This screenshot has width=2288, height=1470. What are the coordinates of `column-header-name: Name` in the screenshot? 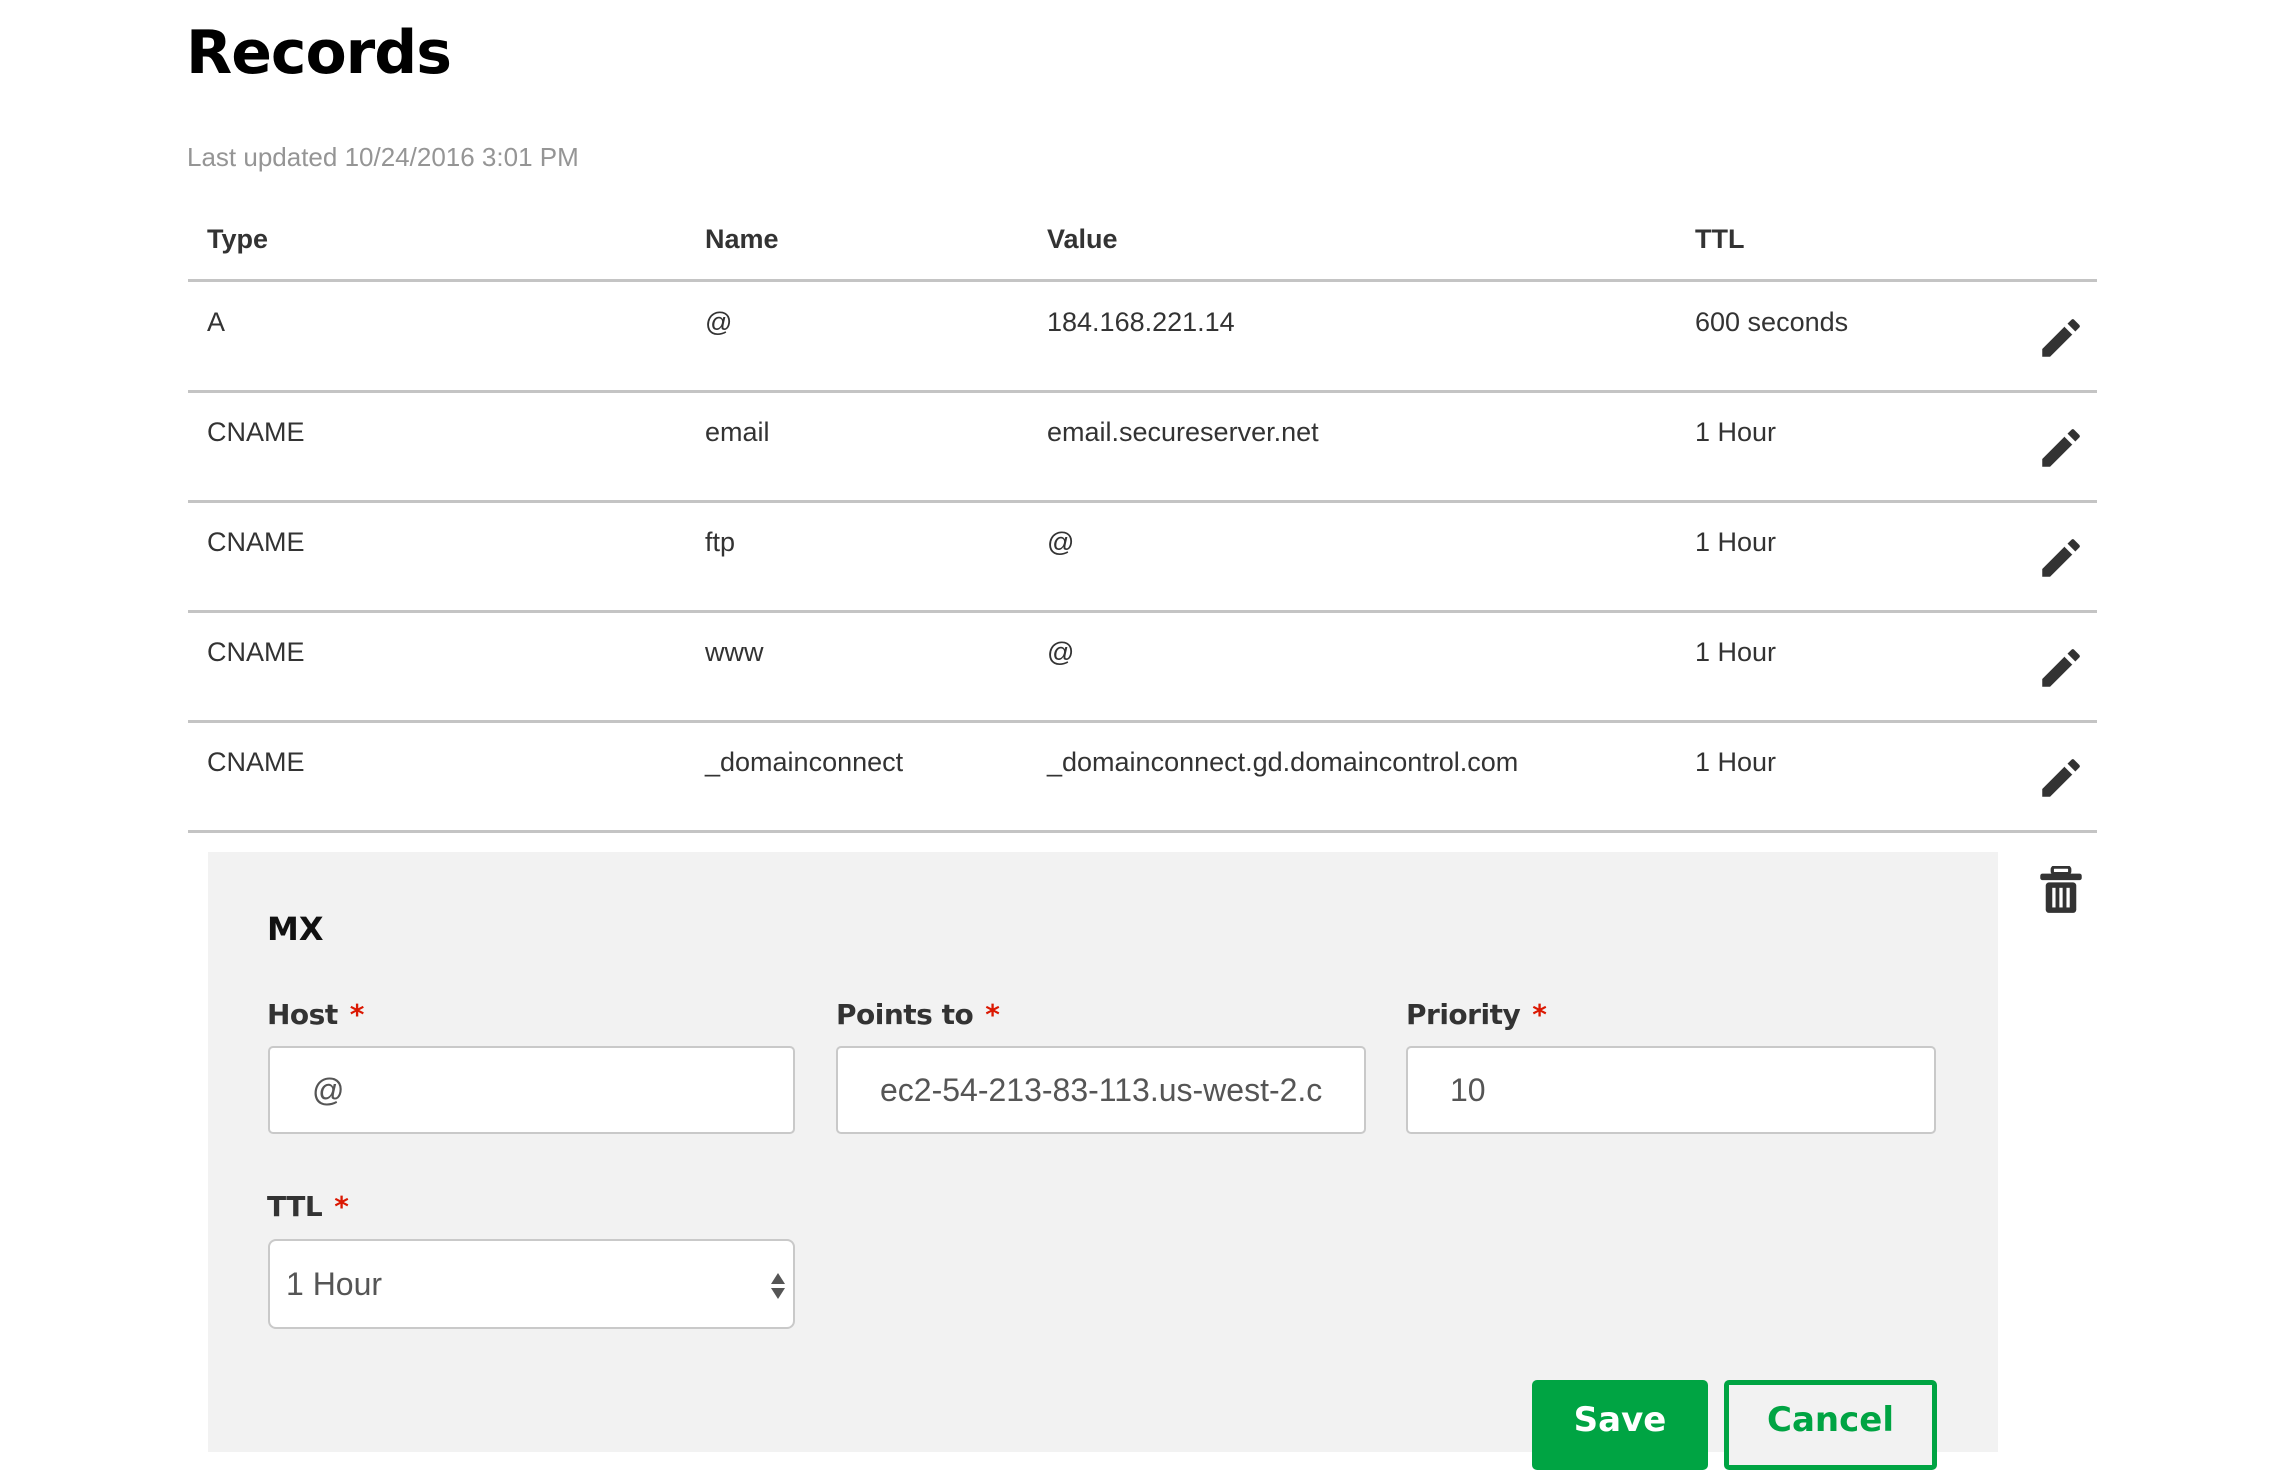 It's located at (742, 239).